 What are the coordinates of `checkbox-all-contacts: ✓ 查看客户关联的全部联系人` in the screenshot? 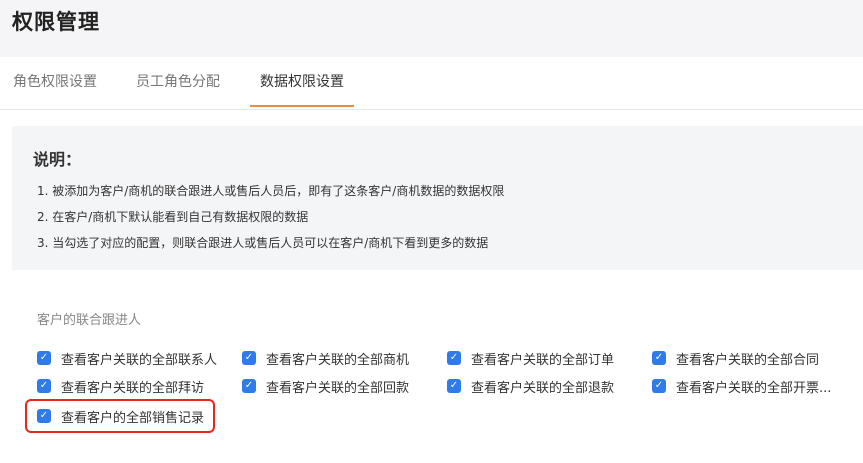 It's located at (127, 358).